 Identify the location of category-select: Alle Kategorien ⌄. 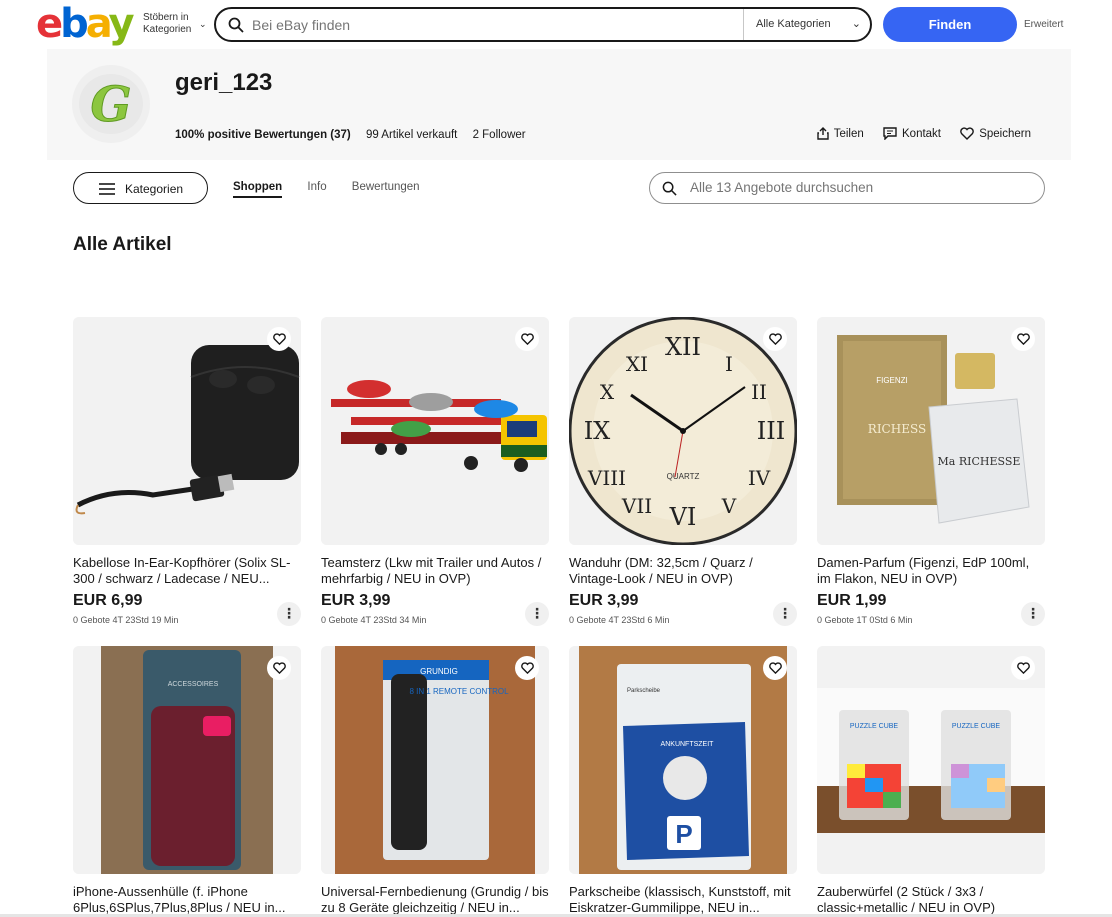
(807, 24).